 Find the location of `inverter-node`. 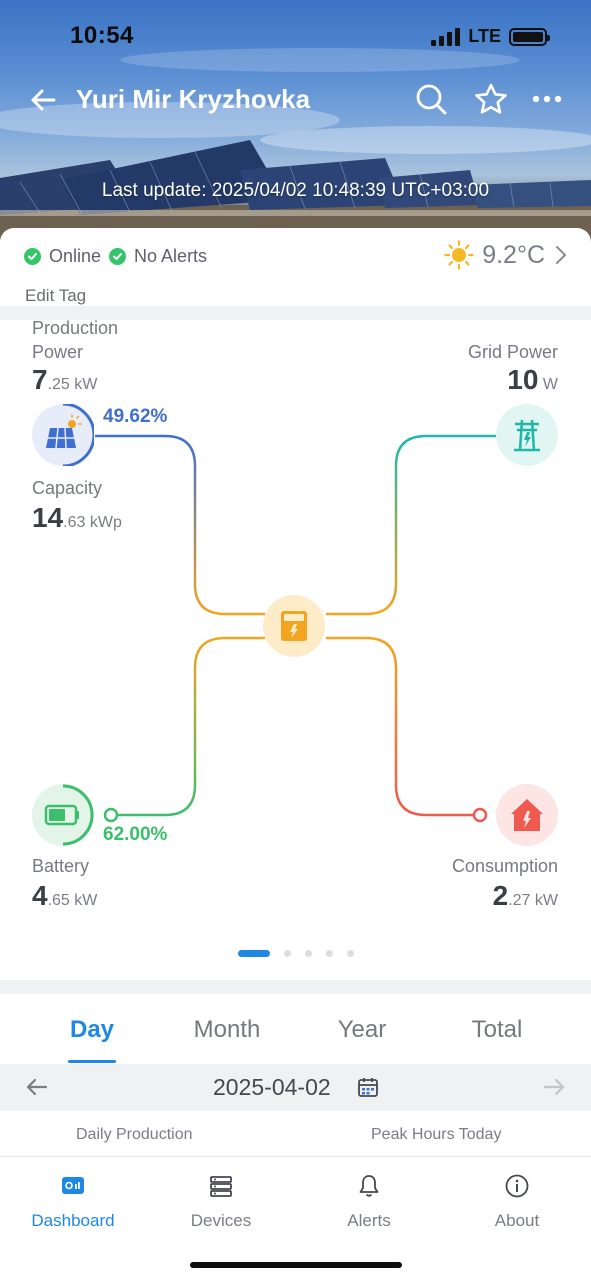

inverter-node is located at coordinates (294, 626).